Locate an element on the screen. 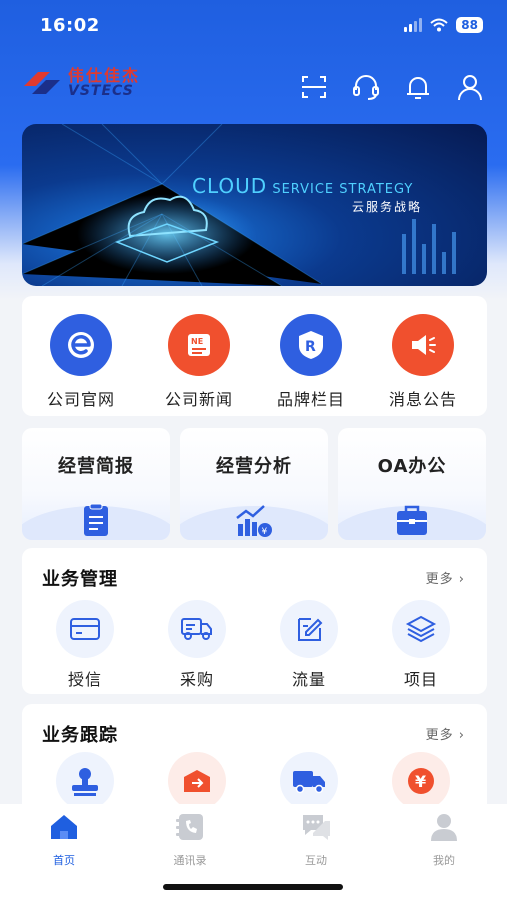 This screenshot has height=900, width=507. credit-card-icon is located at coordinates (85, 629).